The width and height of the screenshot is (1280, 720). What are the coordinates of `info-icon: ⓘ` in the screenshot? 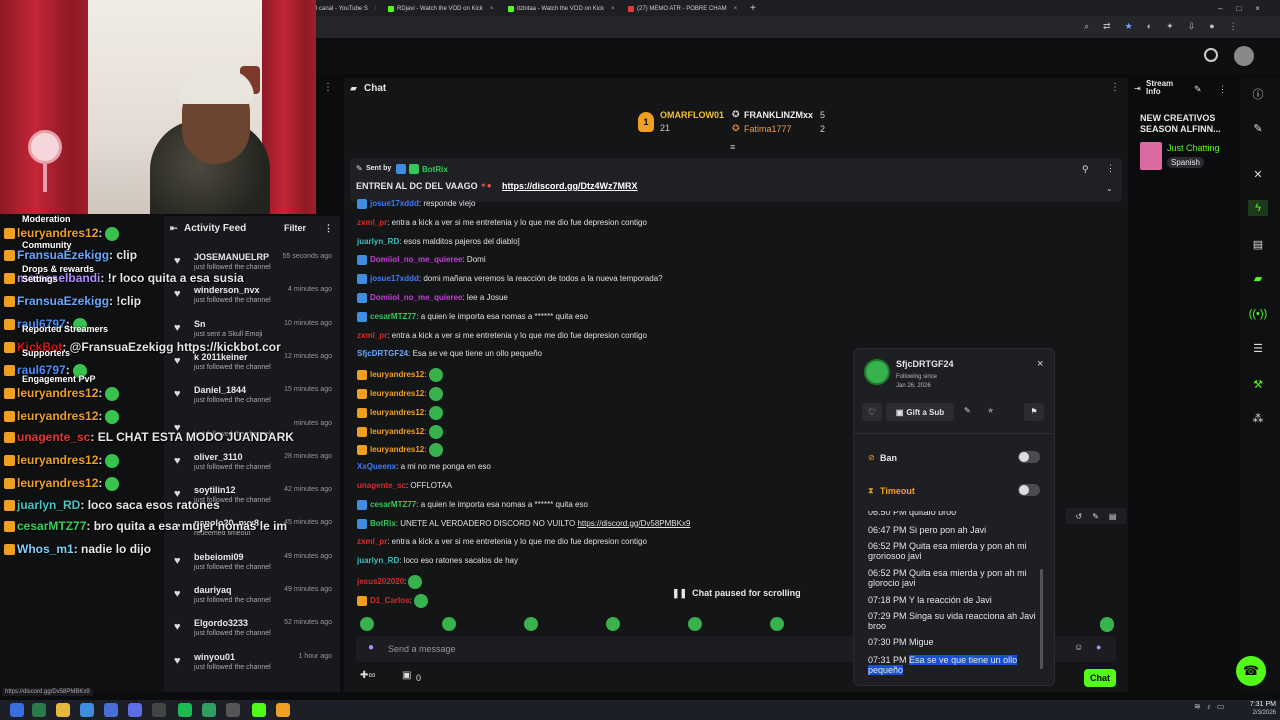 It's located at (1258, 94).